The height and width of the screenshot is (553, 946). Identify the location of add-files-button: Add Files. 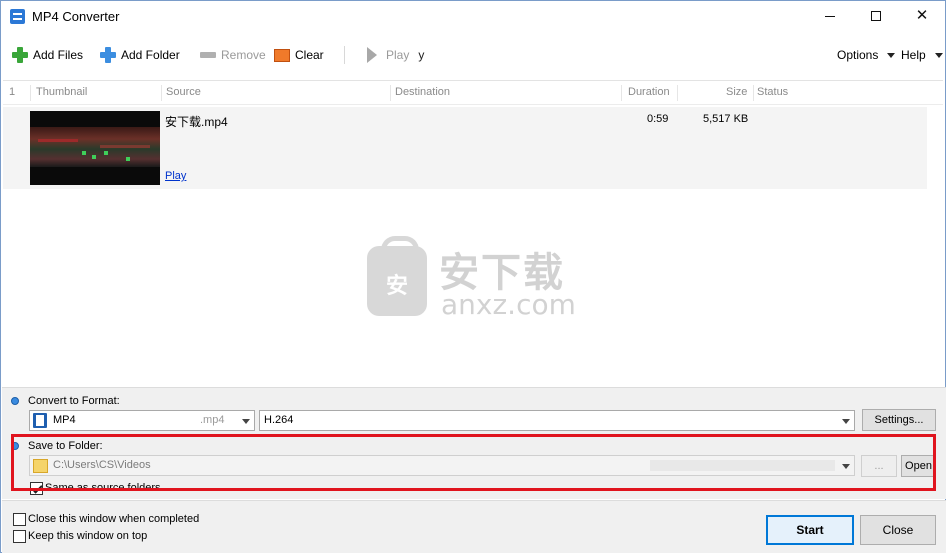
(47, 55).